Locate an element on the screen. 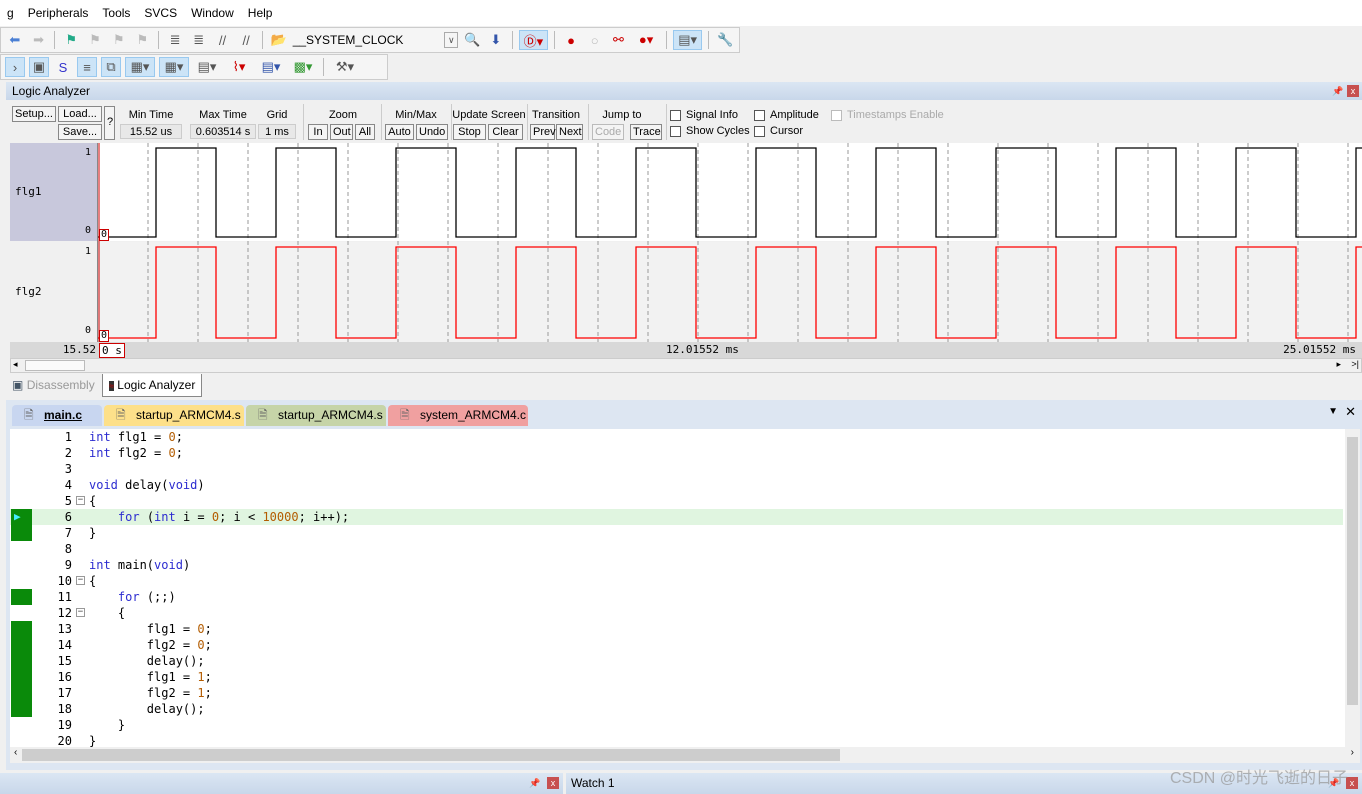  cursor-checkbox: Cursor is located at coordinates (778, 131).